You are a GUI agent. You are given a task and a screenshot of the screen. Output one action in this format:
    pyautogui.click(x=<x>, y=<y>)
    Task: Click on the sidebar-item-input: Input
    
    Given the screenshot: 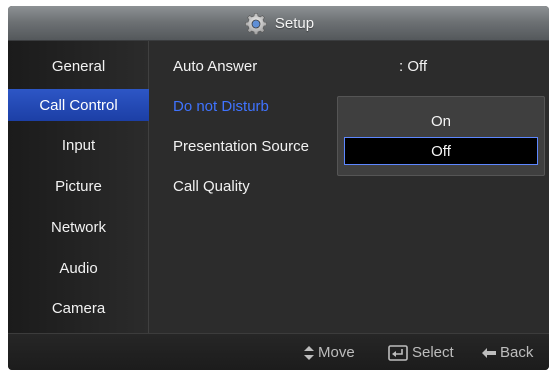 What is the action you would take?
    pyautogui.click(x=78, y=145)
    